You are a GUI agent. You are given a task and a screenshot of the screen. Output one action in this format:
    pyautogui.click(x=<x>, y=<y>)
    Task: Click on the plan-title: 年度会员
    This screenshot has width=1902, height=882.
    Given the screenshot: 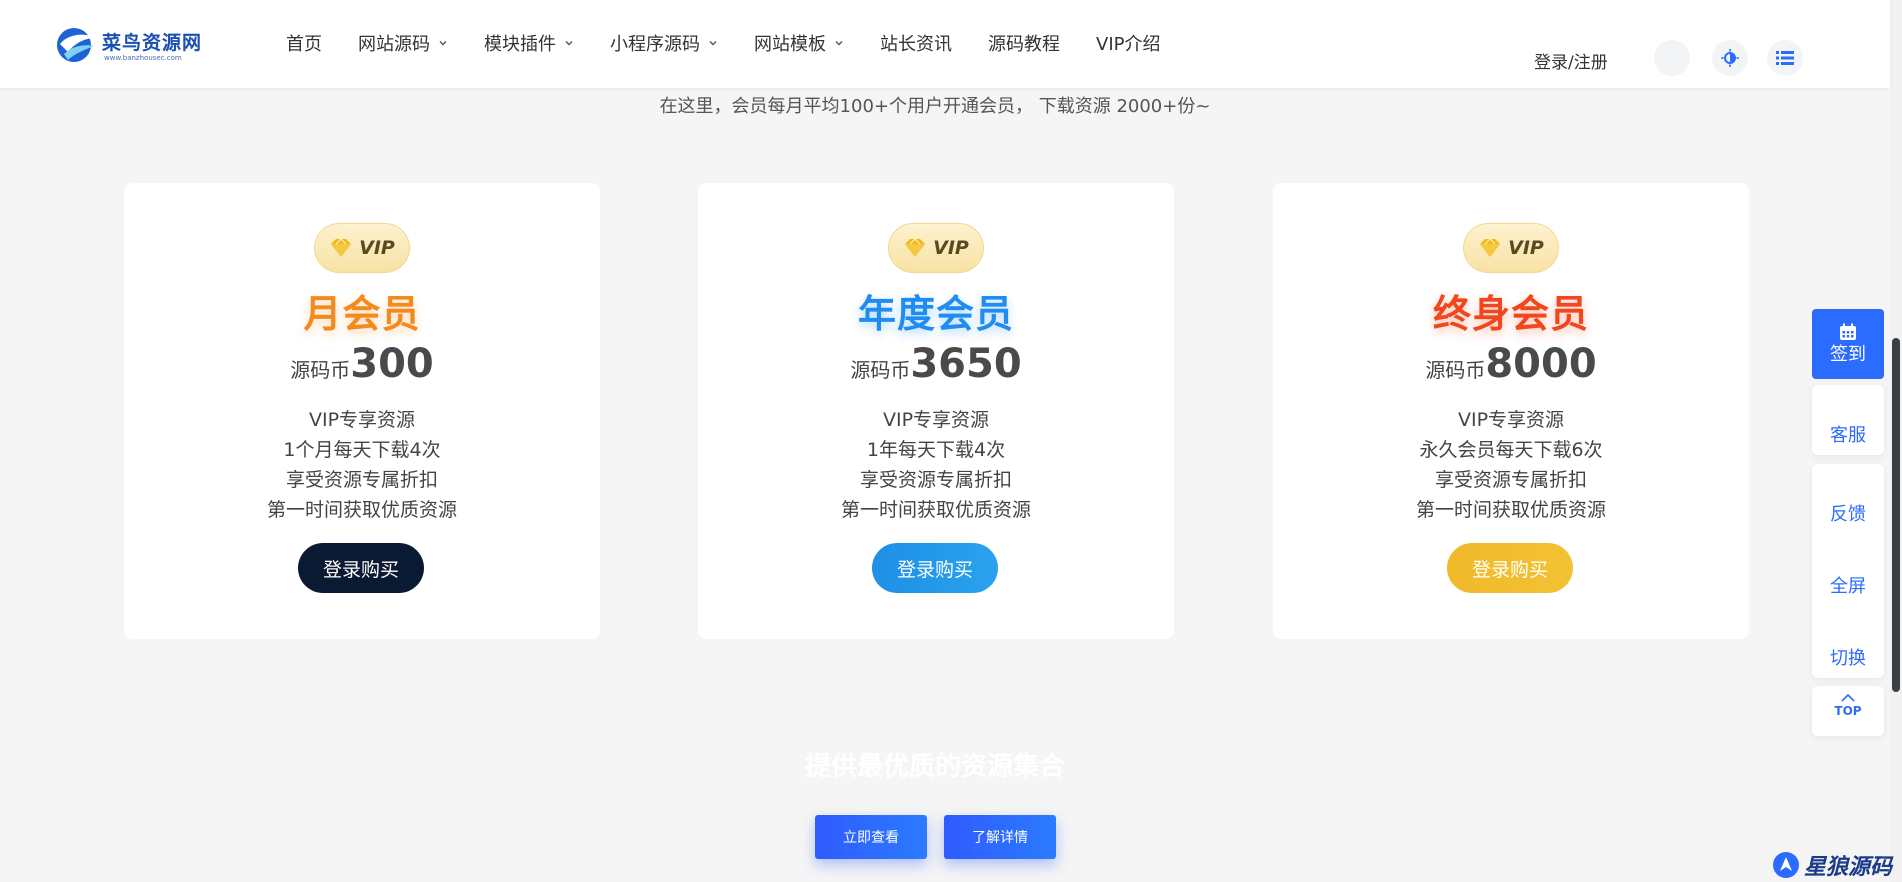 What is the action you would take?
    pyautogui.click(x=935, y=314)
    